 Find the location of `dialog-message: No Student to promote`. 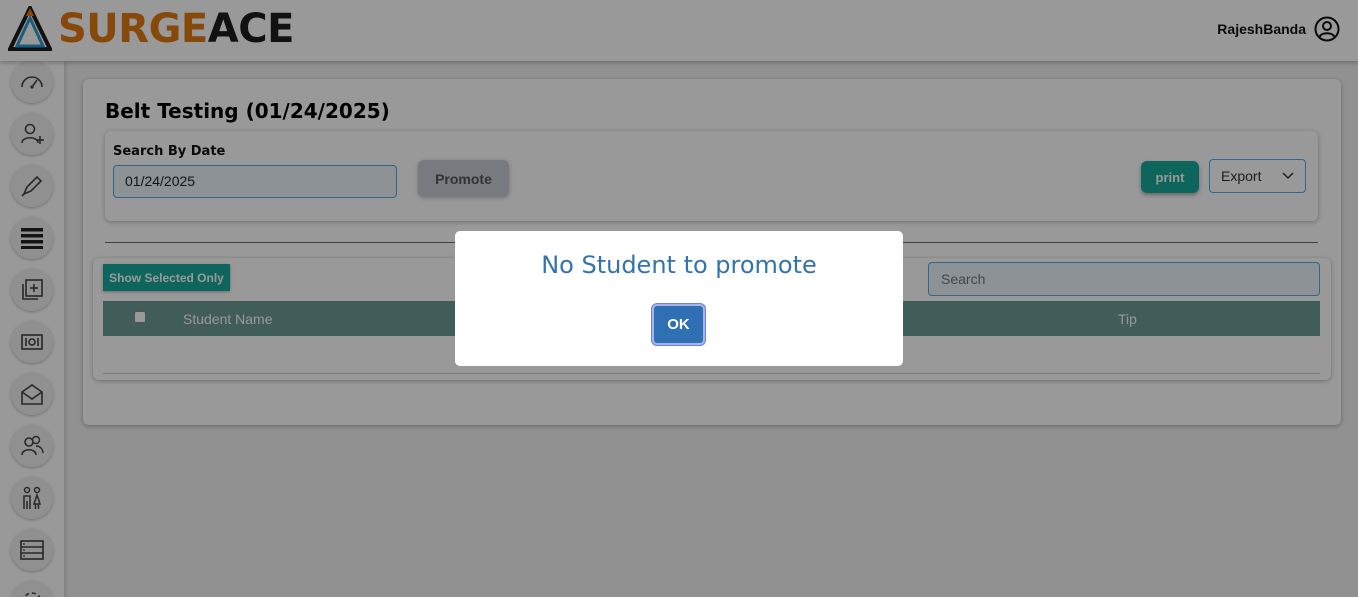

dialog-message: No Student to promote is located at coordinates (679, 265).